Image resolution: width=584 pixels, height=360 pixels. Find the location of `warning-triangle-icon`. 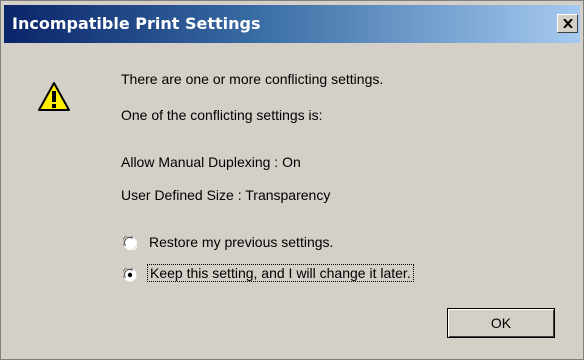

warning-triangle-icon is located at coordinates (54, 96).